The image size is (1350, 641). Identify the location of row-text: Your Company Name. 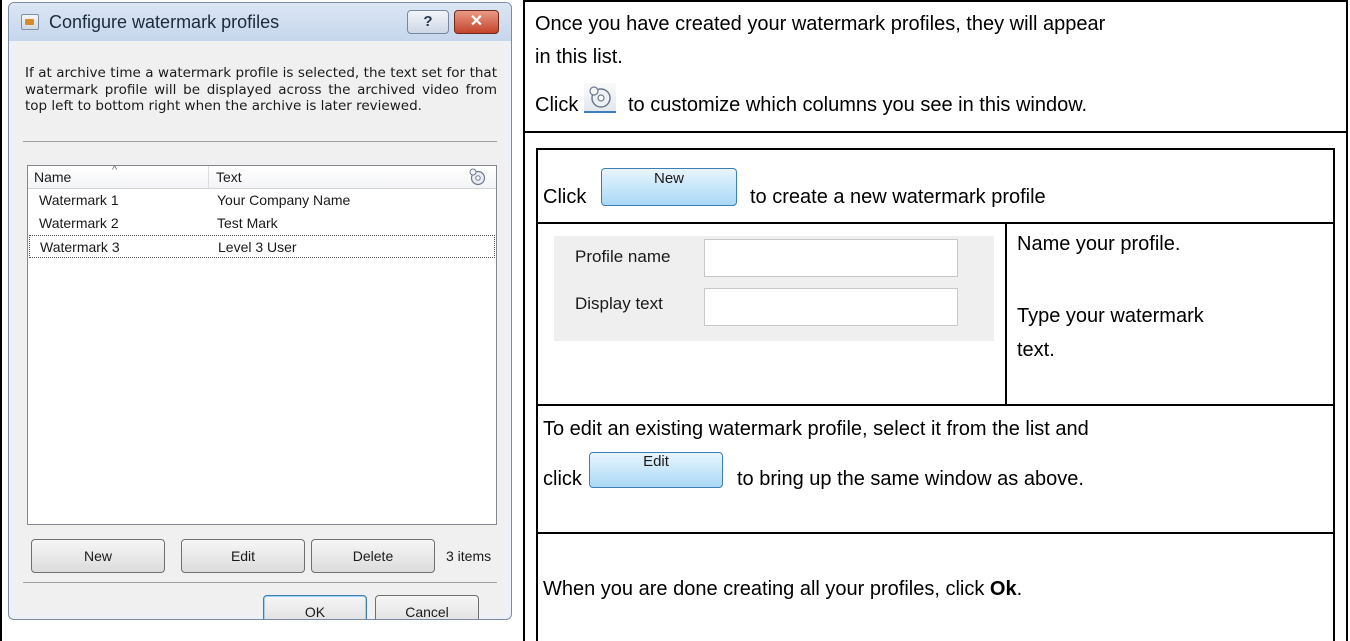
(284, 200).